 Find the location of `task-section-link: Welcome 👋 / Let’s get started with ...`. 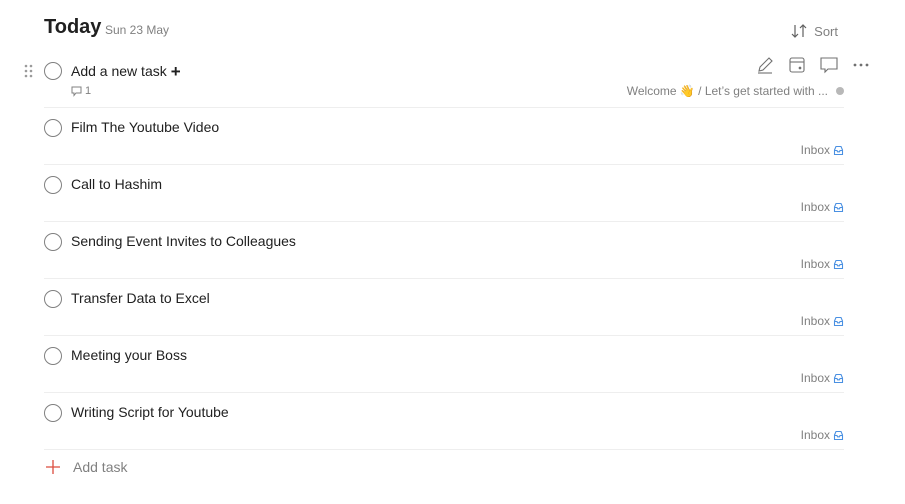

task-section-link: Welcome 👋 / Let’s get started with ... is located at coordinates (735, 91).